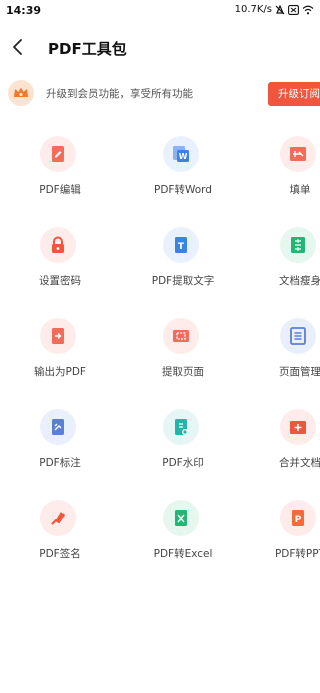  I want to click on tool-item: 输出为PDF, so click(60, 349).